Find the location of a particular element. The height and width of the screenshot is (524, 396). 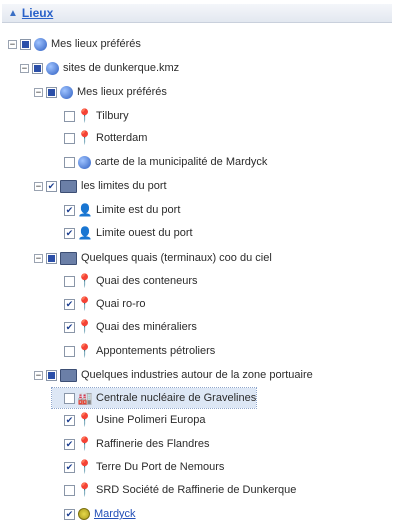

tree-row: ✔ 📍 Usine Polimeri Europa is located at coordinates (128, 420).